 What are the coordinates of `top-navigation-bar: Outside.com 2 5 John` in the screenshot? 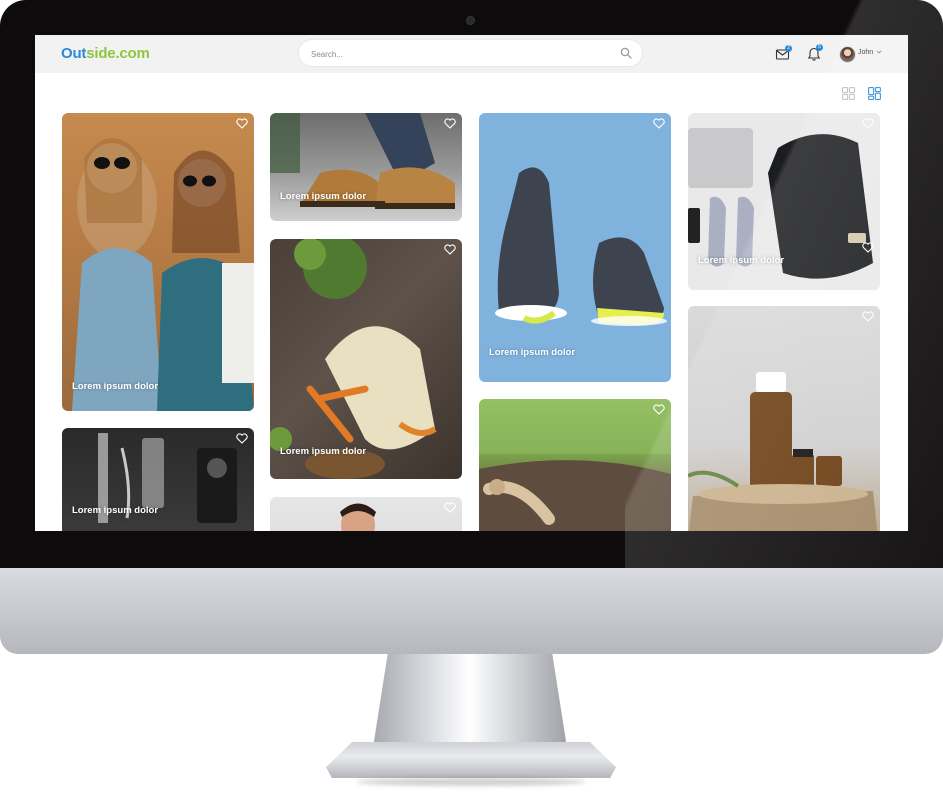 It's located at (471, 54).